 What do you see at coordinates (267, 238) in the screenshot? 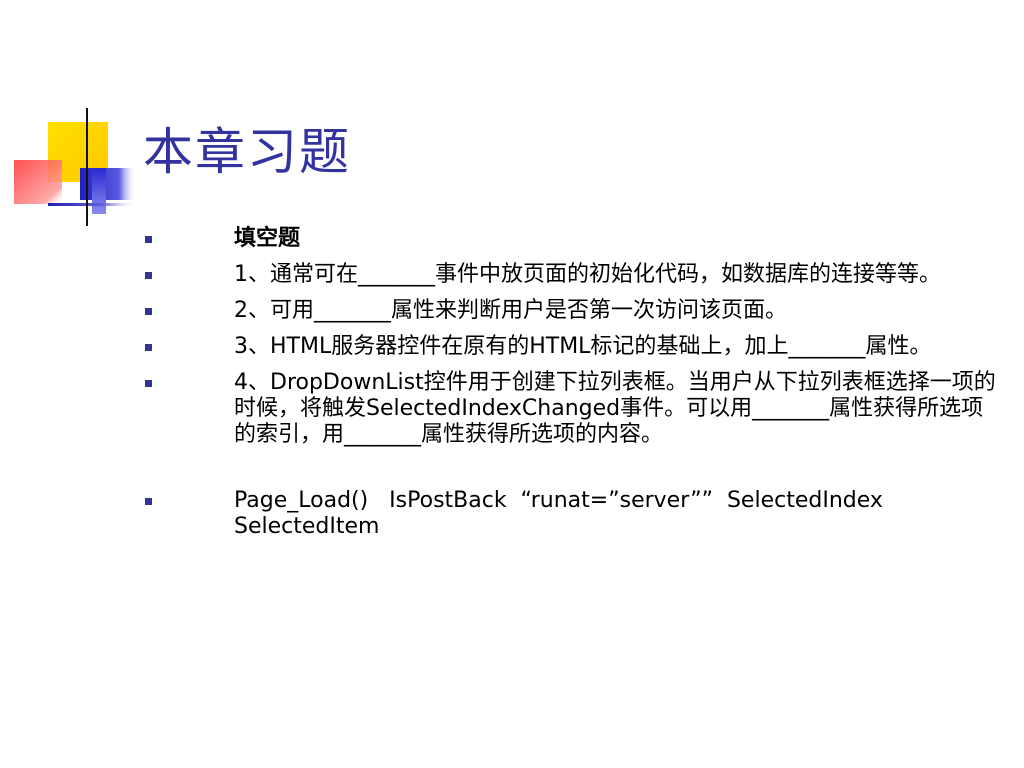
I see `section-heading: 填空题` at bounding box center [267, 238].